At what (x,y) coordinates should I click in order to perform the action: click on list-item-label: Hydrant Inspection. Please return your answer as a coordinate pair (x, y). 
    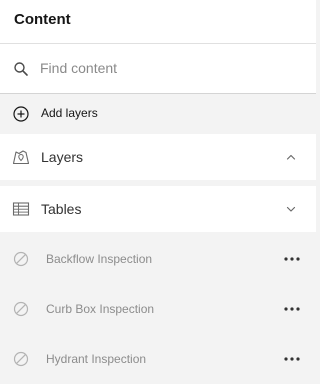
    Looking at the image, I should click on (96, 359).